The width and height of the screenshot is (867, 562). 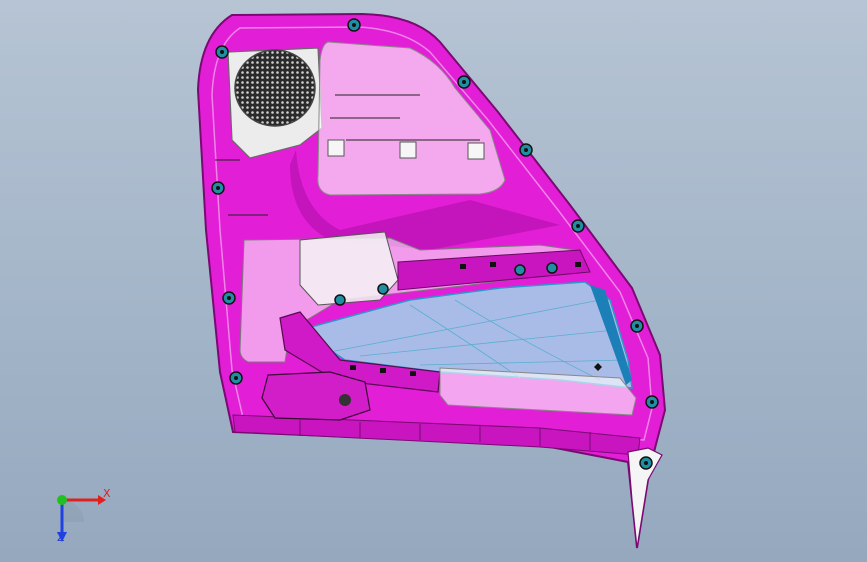 What do you see at coordinates (61, 537) in the screenshot?
I see `axis-z-label: Z` at bounding box center [61, 537].